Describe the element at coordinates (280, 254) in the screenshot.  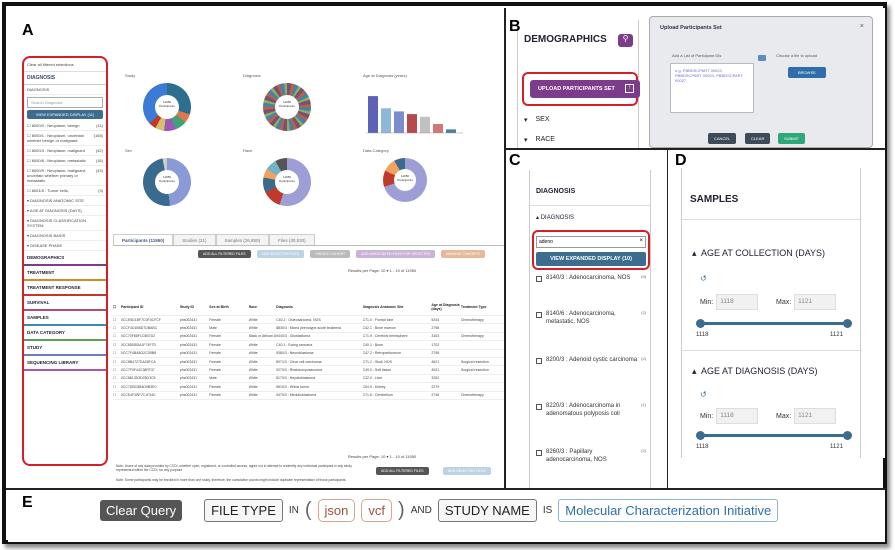
I see `add-selected-files-button: ADD SELECTED FILES` at that location.